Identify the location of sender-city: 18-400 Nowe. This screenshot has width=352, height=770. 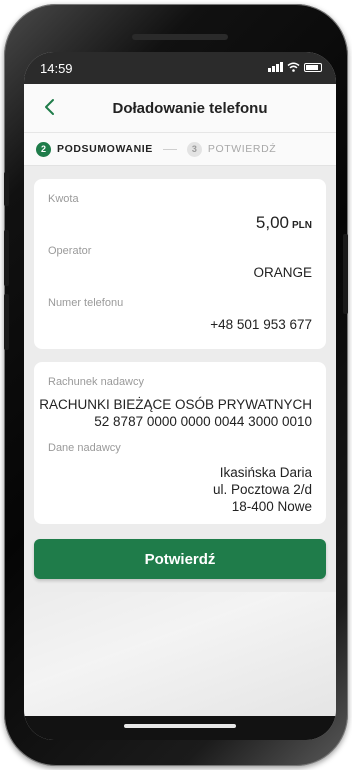
(271, 506).